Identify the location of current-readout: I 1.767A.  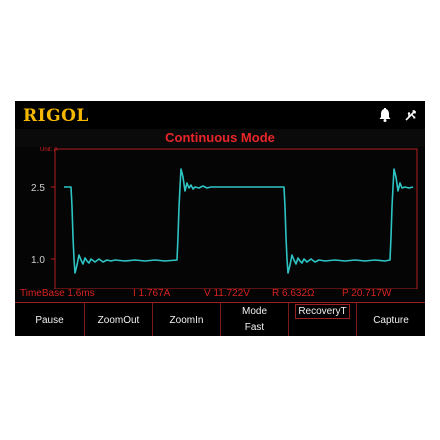
(152, 293).